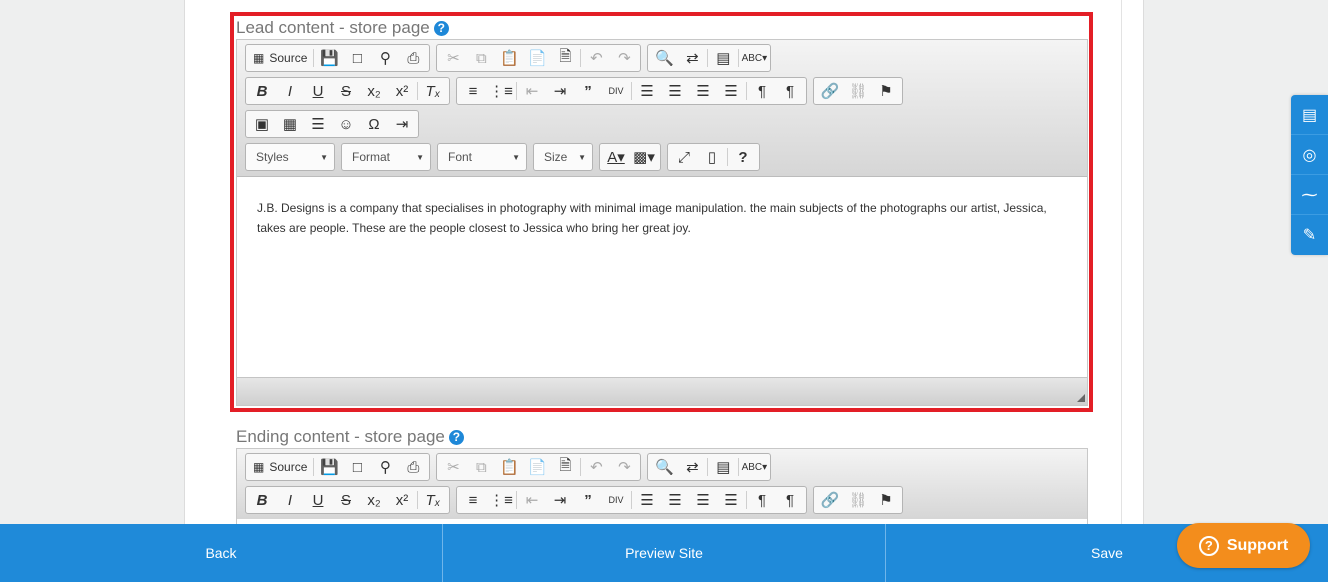 The width and height of the screenshot is (1328, 582). I want to click on table-icon: ▦, so click(290, 124).